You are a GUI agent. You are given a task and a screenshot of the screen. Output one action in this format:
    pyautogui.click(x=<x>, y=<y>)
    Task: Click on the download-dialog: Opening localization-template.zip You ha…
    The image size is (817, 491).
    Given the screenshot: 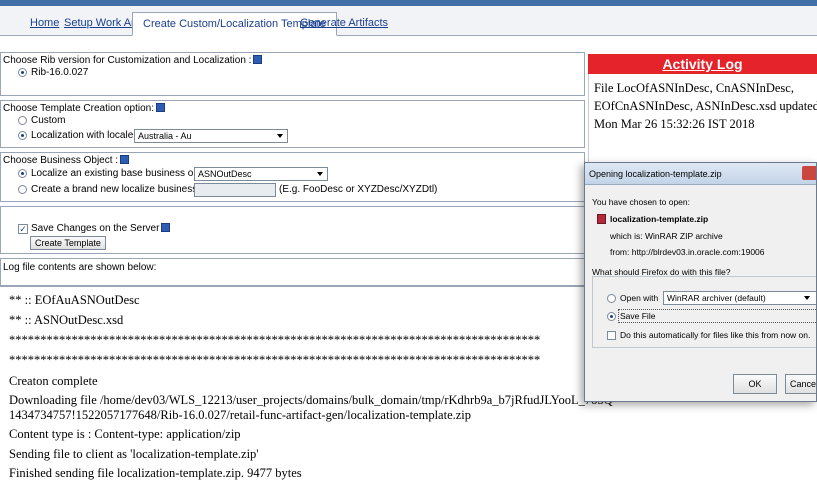 What is the action you would take?
    pyautogui.click(x=700, y=282)
    